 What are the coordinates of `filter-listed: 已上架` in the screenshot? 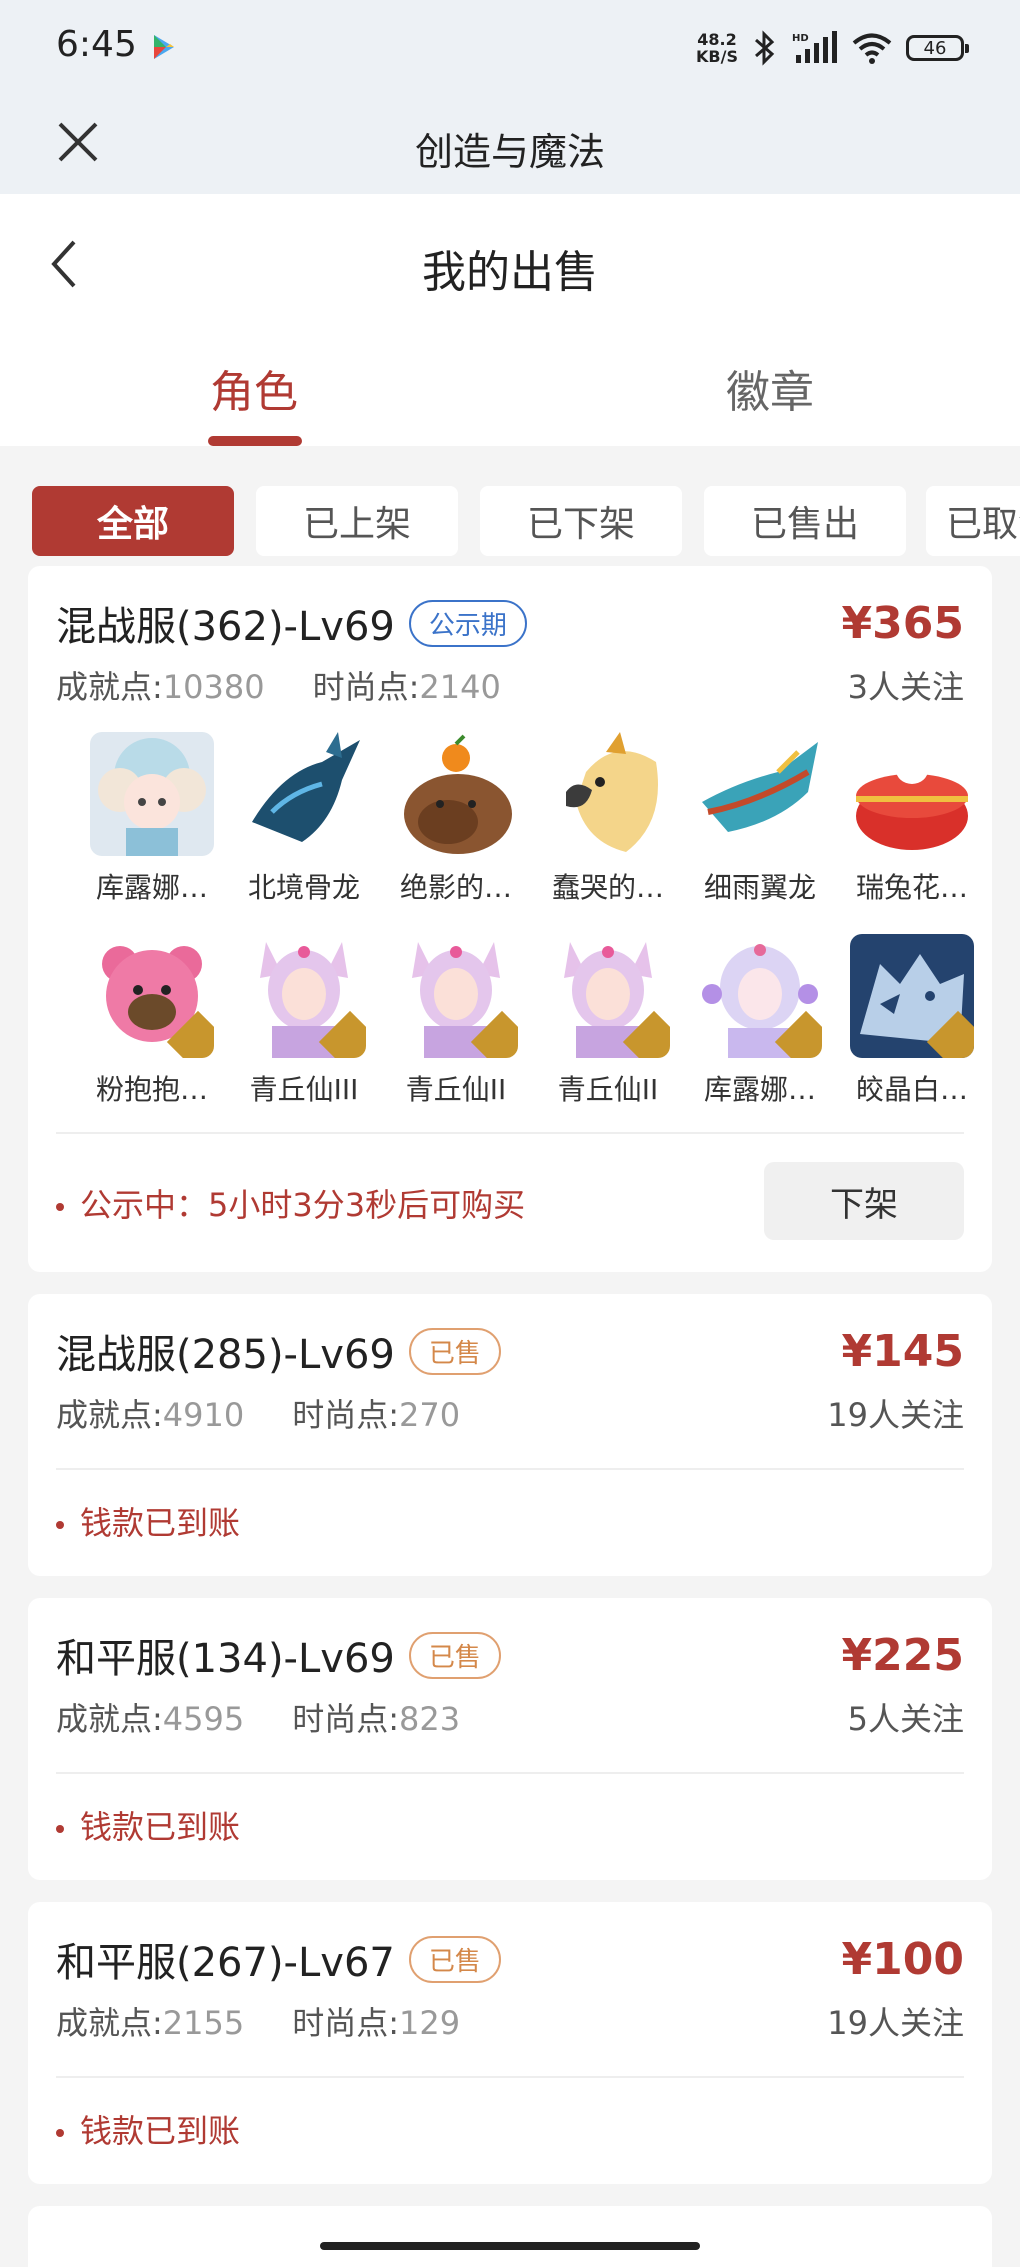 It's located at (357, 521).